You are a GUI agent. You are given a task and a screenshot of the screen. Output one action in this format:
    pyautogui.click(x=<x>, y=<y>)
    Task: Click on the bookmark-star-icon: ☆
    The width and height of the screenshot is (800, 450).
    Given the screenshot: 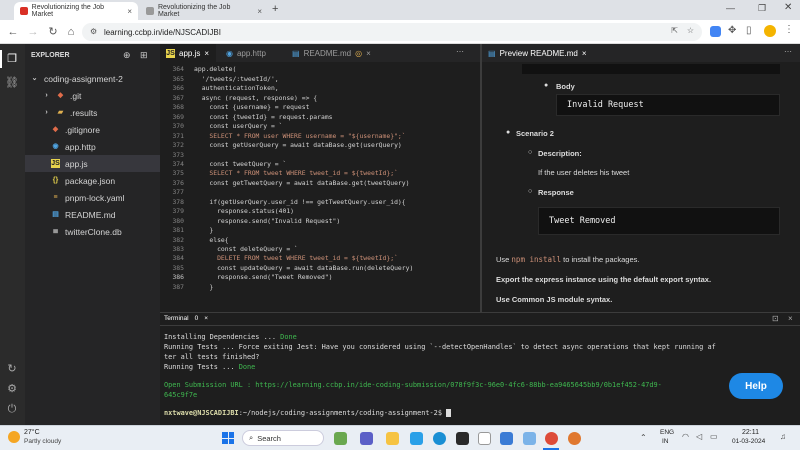 What is the action you would take?
    pyautogui.click(x=690, y=30)
    